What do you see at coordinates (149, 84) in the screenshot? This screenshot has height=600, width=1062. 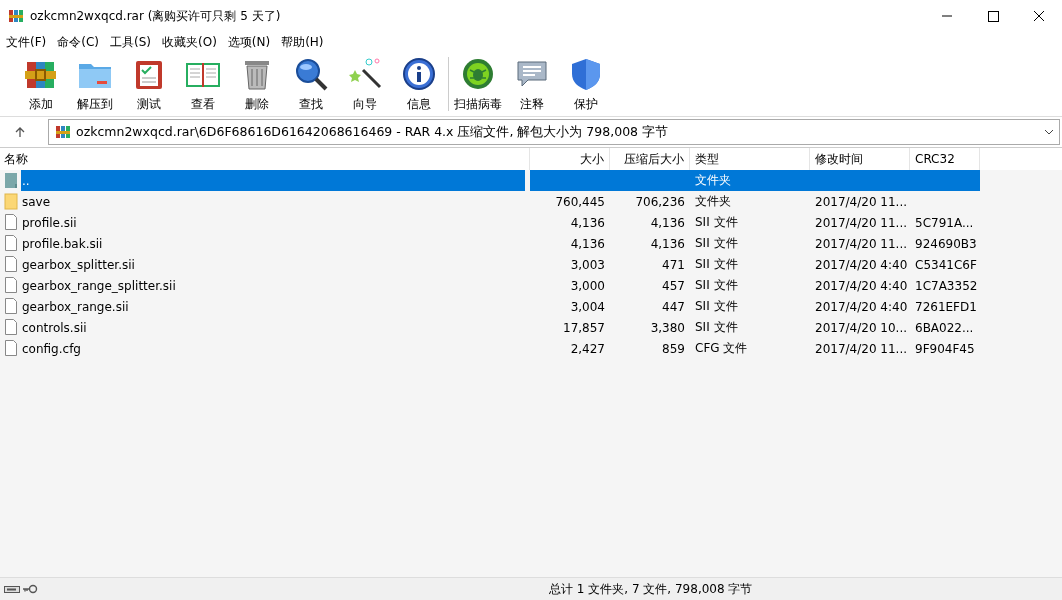 I see `toolbar-button: 测试` at bounding box center [149, 84].